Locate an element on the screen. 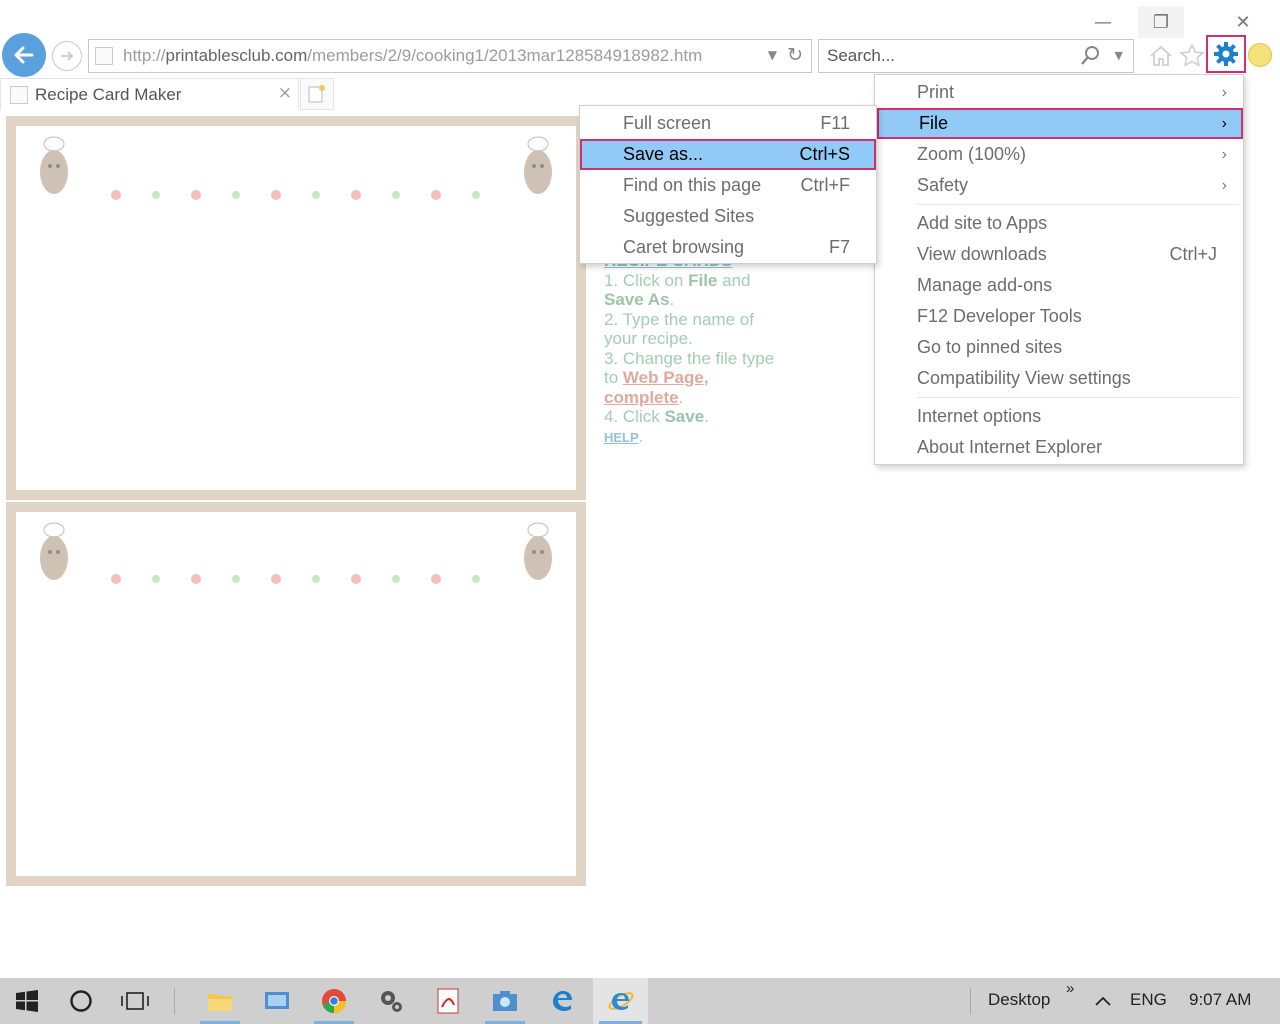  star-icon is located at coordinates (1192, 55).